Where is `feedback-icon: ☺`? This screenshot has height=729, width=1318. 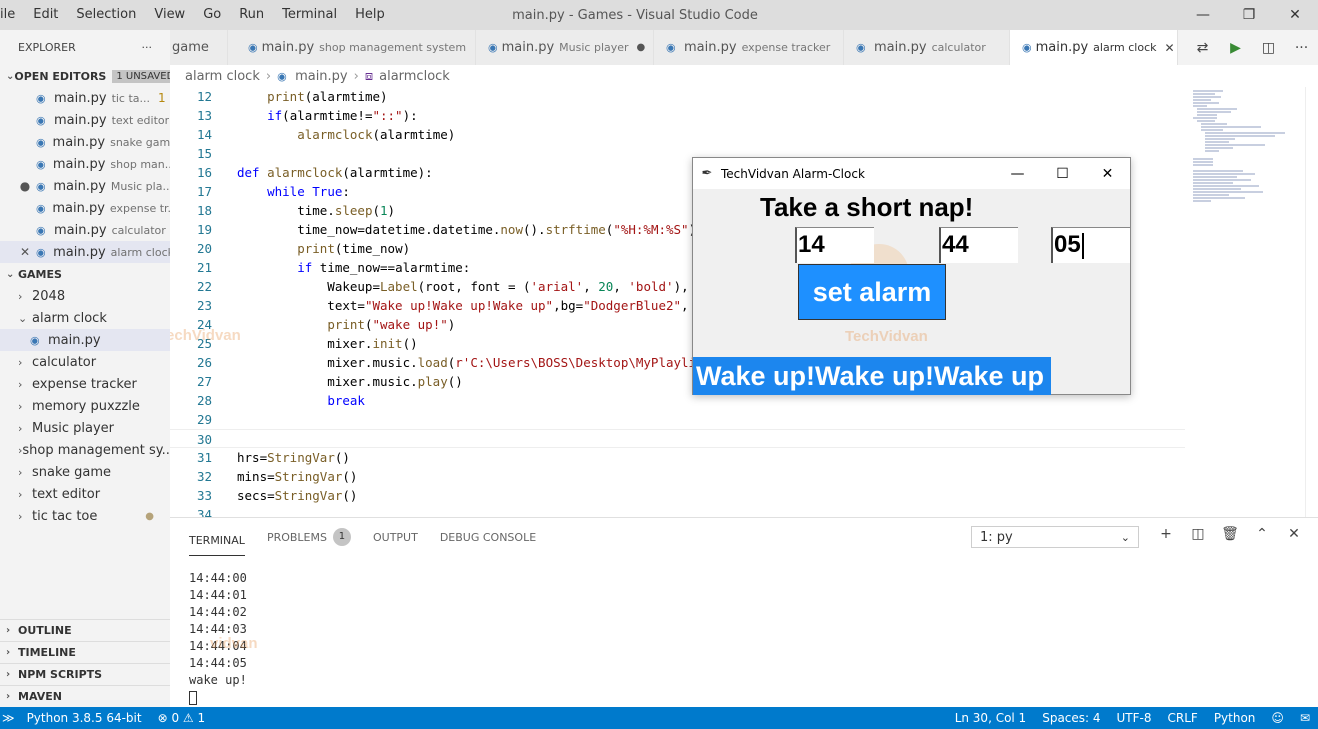
feedback-icon: ☺ is located at coordinates (1277, 718).